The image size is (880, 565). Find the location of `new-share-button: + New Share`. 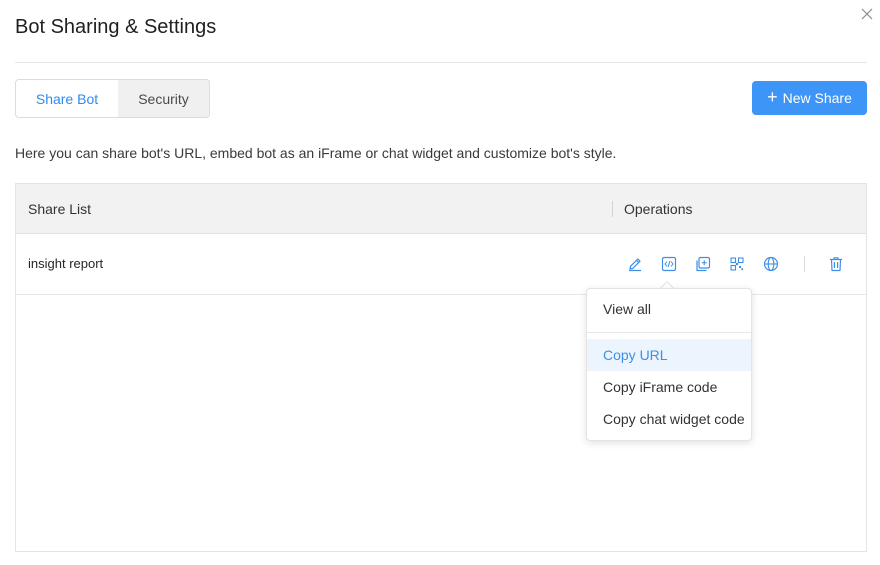

new-share-button: + New Share is located at coordinates (809, 98).